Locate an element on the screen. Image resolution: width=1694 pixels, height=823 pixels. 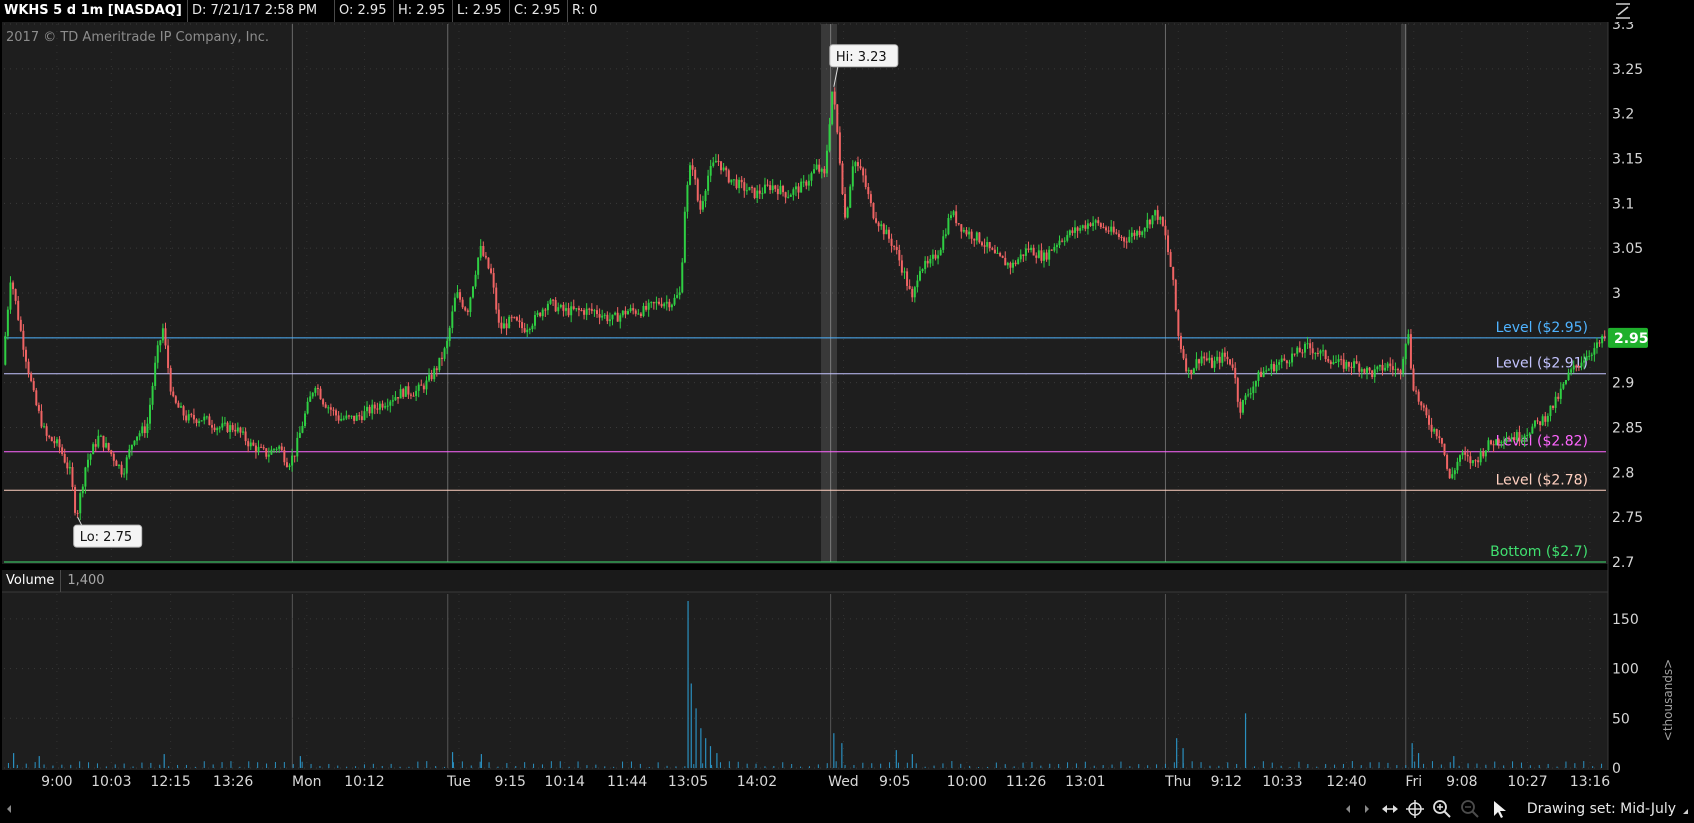
time-tick-label: 13:16 is located at coordinates (1590, 782).